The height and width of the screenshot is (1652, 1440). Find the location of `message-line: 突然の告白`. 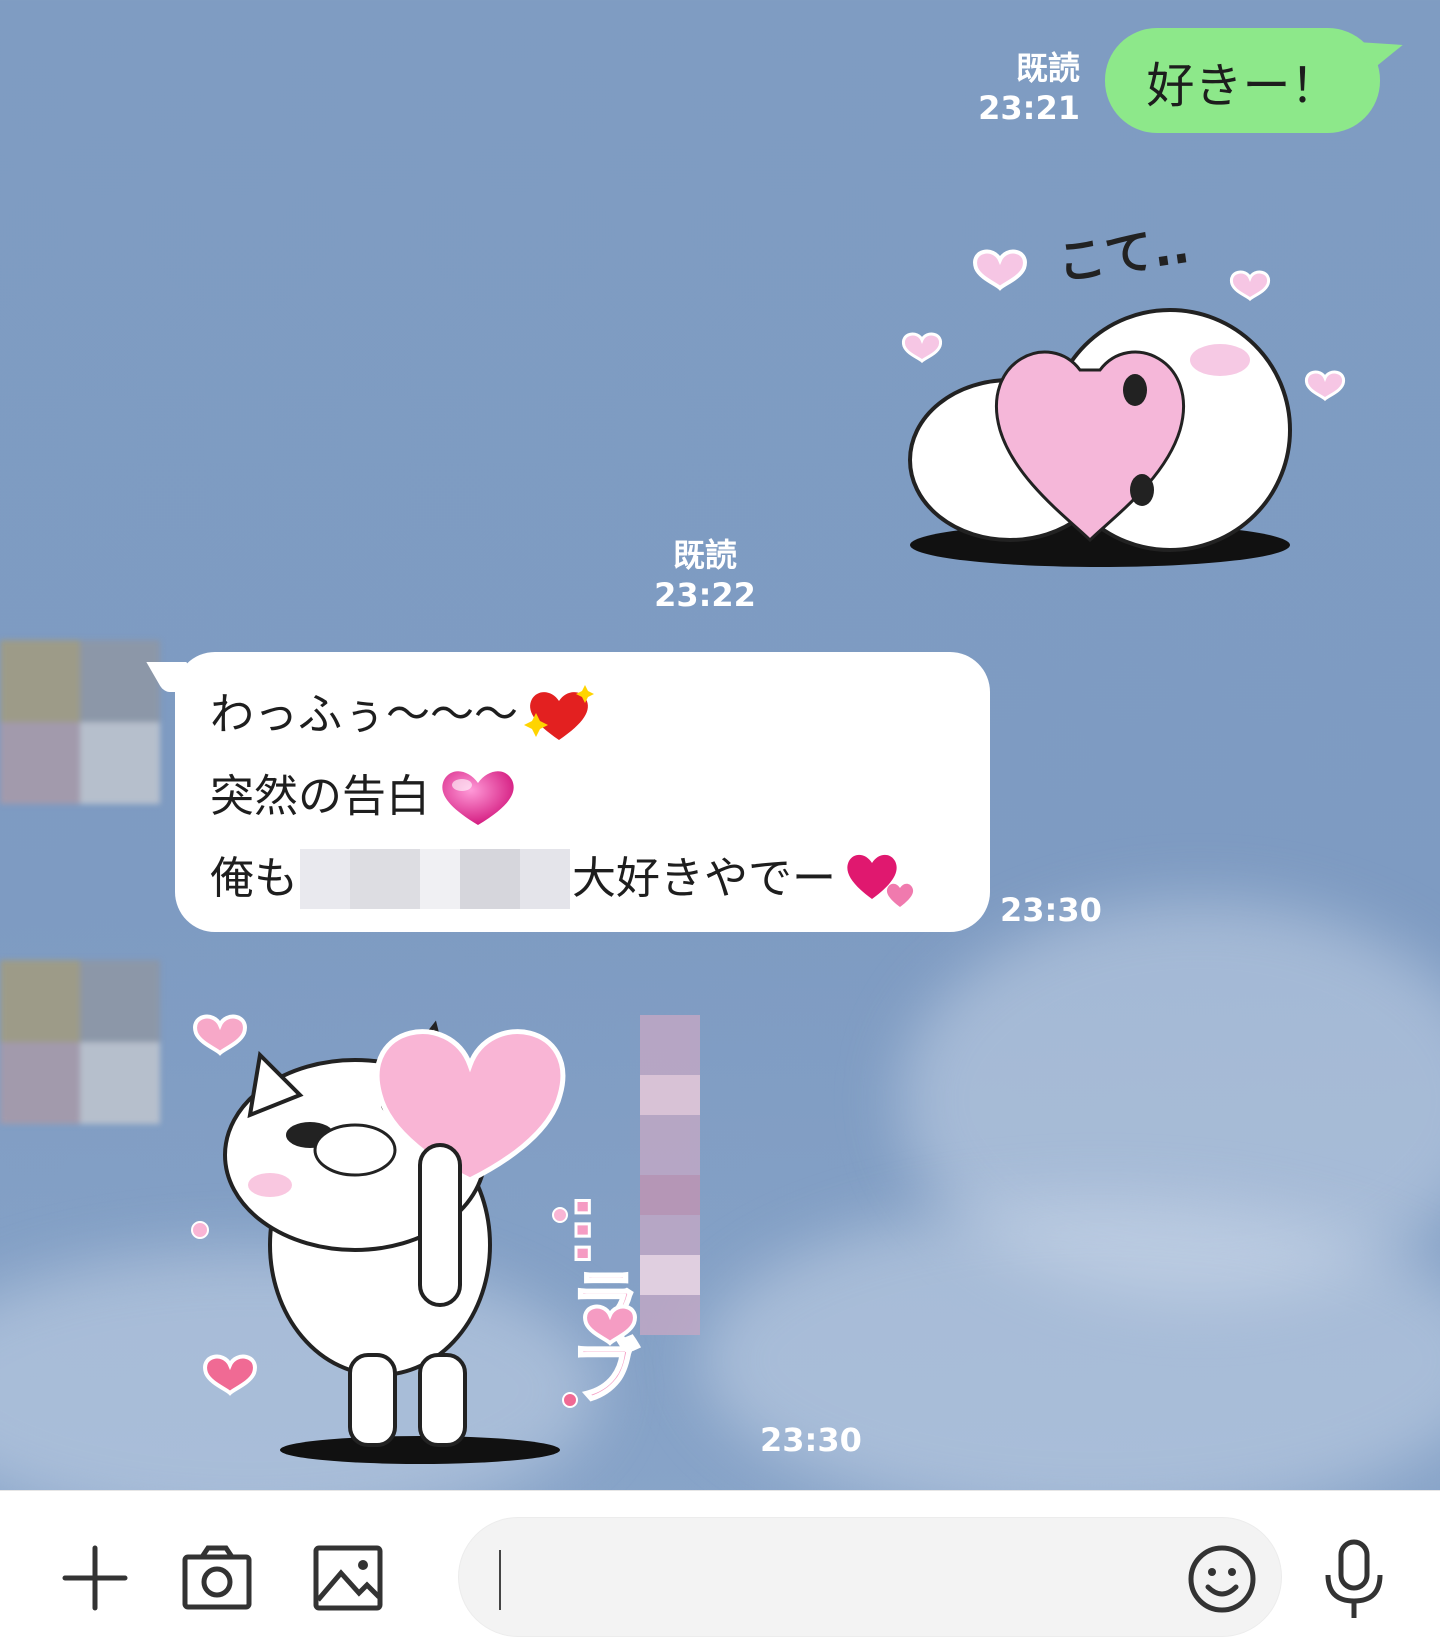

message-line: 突然の告白 is located at coordinates (600, 797).